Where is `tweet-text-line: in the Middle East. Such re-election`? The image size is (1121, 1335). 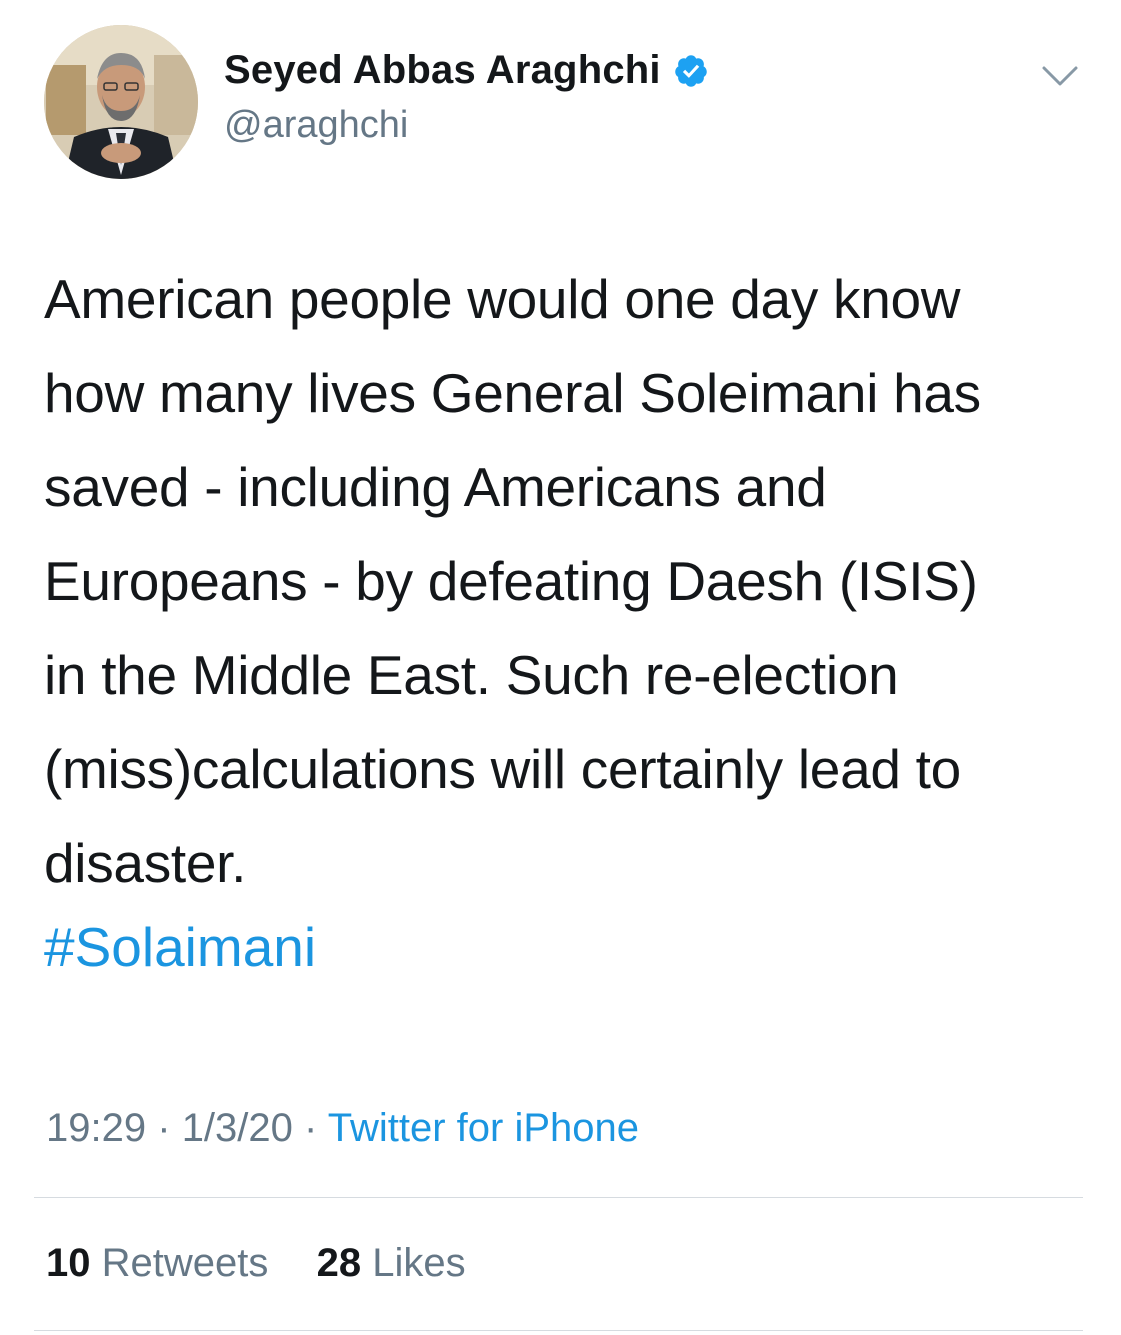 tweet-text-line: in the Middle East. Such re-election is located at coordinates (471, 675).